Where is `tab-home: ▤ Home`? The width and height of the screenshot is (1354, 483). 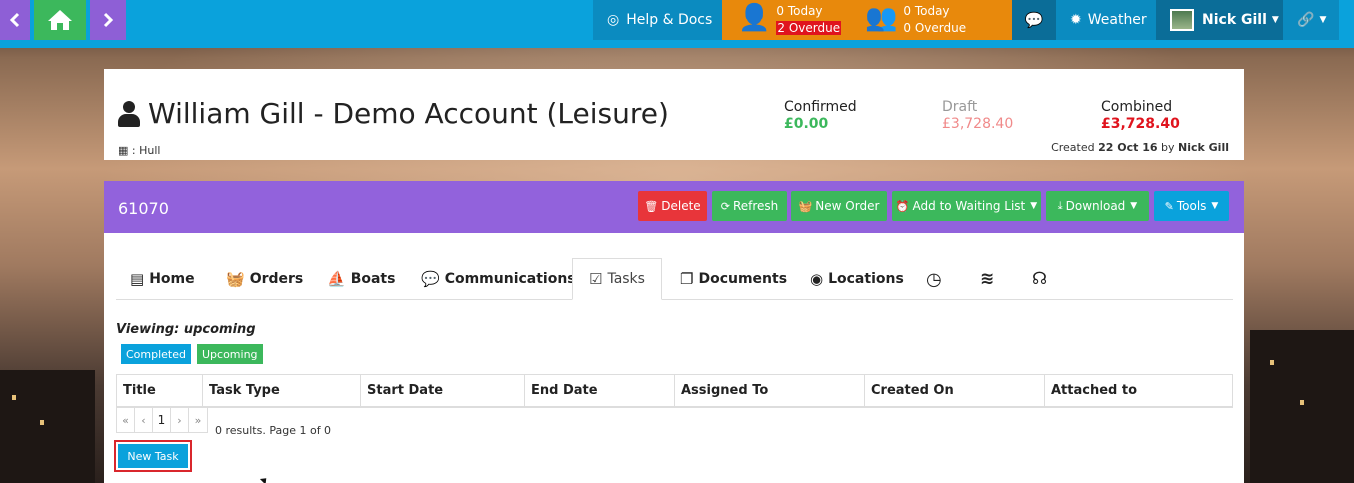 tab-home: ▤ Home is located at coordinates (162, 279).